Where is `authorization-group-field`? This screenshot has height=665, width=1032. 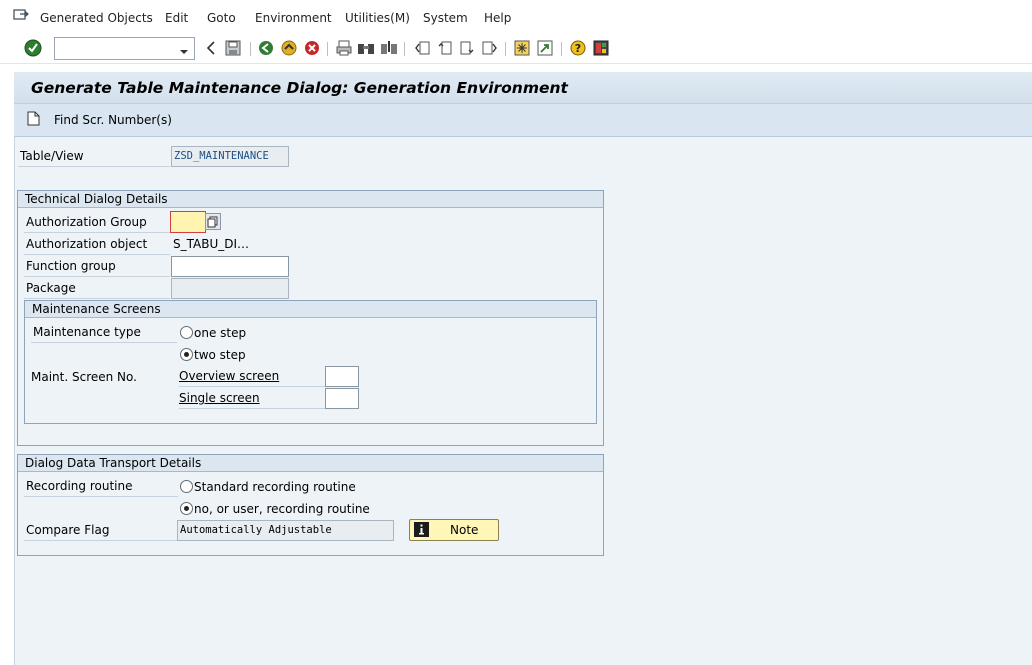 authorization-group-field is located at coordinates (188, 222).